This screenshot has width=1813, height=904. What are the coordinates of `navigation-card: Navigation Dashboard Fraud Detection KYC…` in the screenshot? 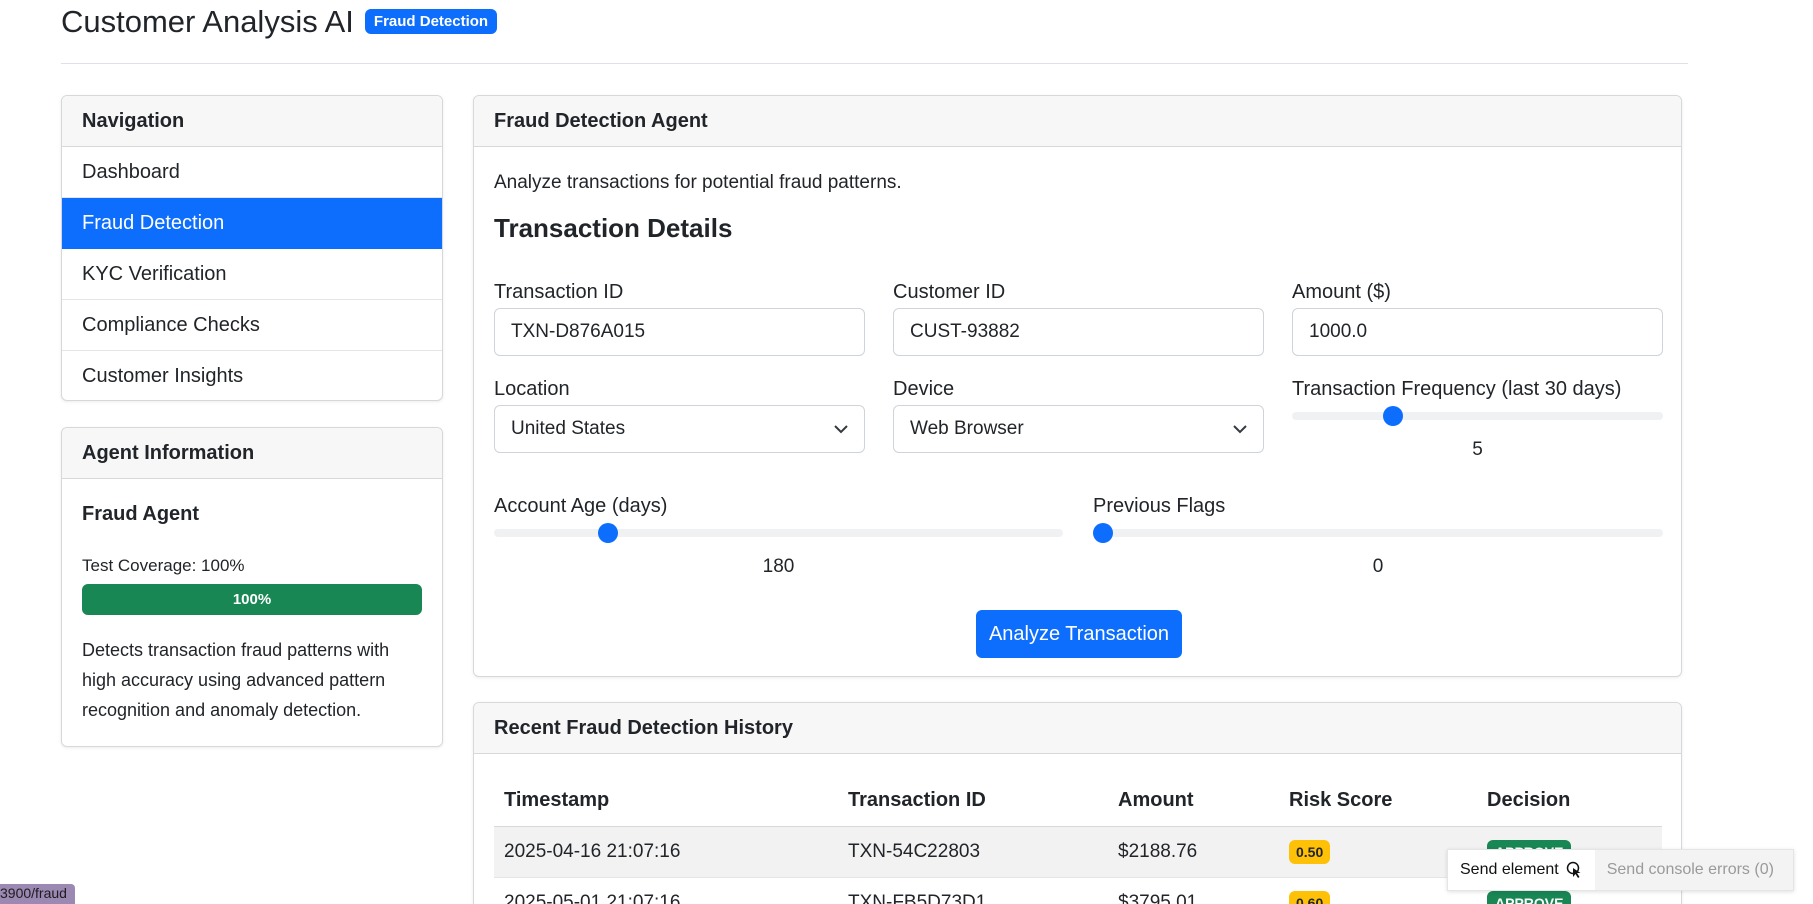 It's located at (252, 248).